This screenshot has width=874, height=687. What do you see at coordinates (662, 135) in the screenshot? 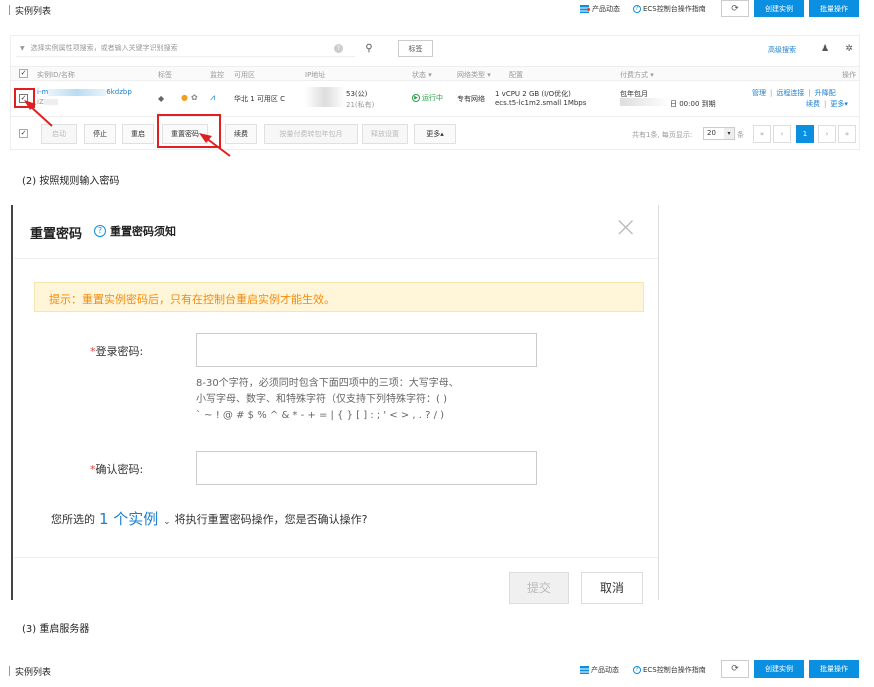
I see `page-info: 共有1条, 每页显示:` at bounding box center [662, 135].